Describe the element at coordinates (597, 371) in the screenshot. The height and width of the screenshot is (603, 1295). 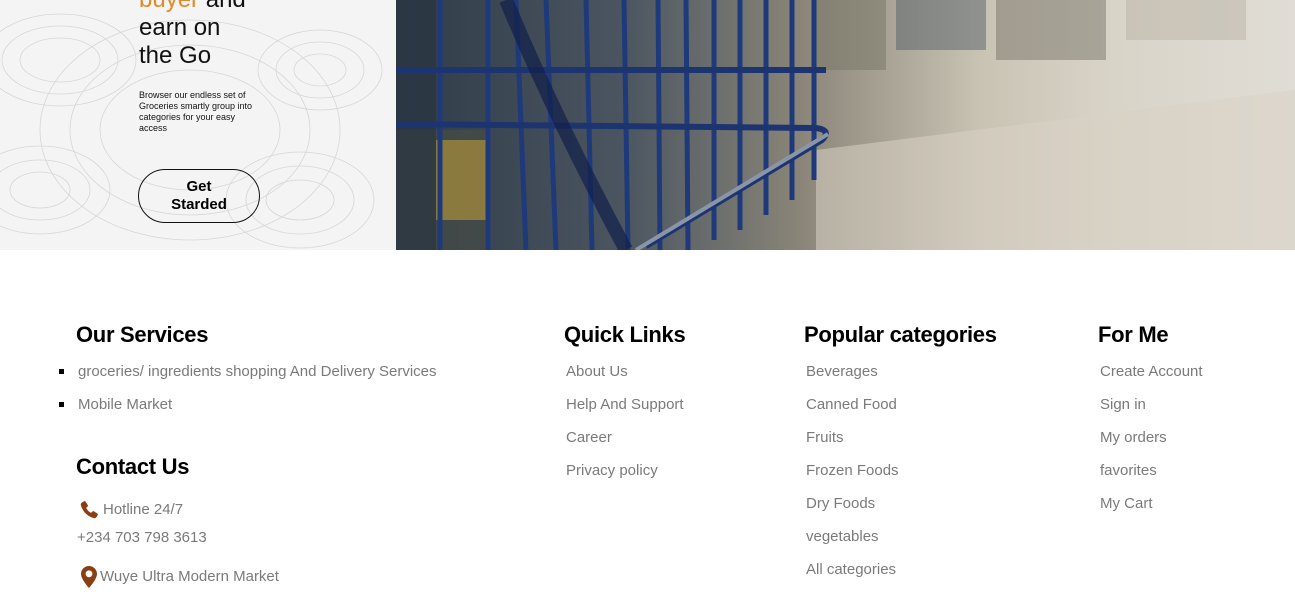
I see `link-about-us: About Us` at that location.